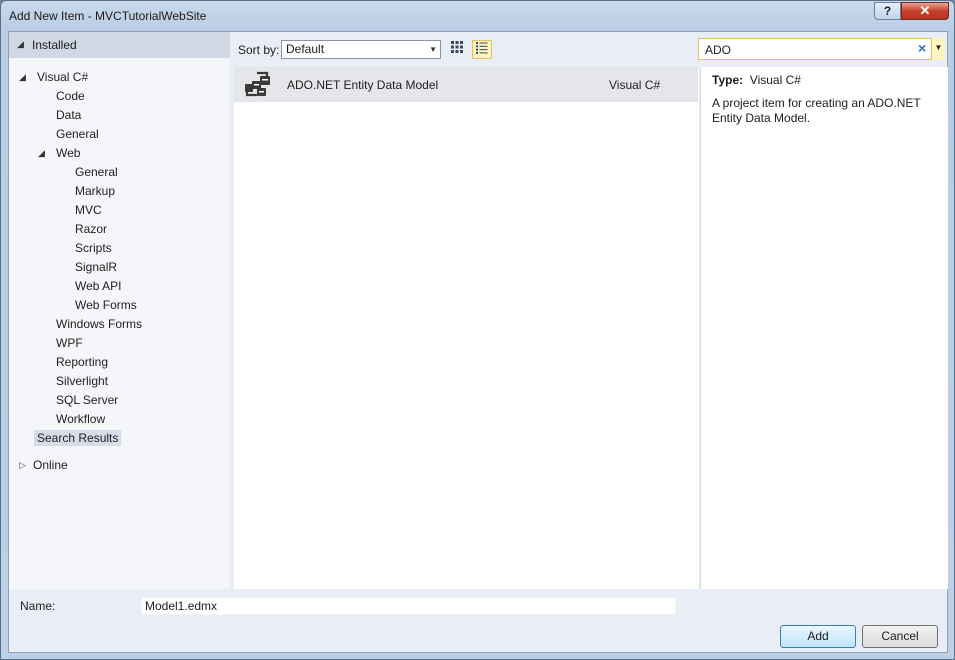 Image resolution: width=955 pixels, height=660 pixels. I want to click on tree-item-silverlight: Silverlight, so click(82, 381).